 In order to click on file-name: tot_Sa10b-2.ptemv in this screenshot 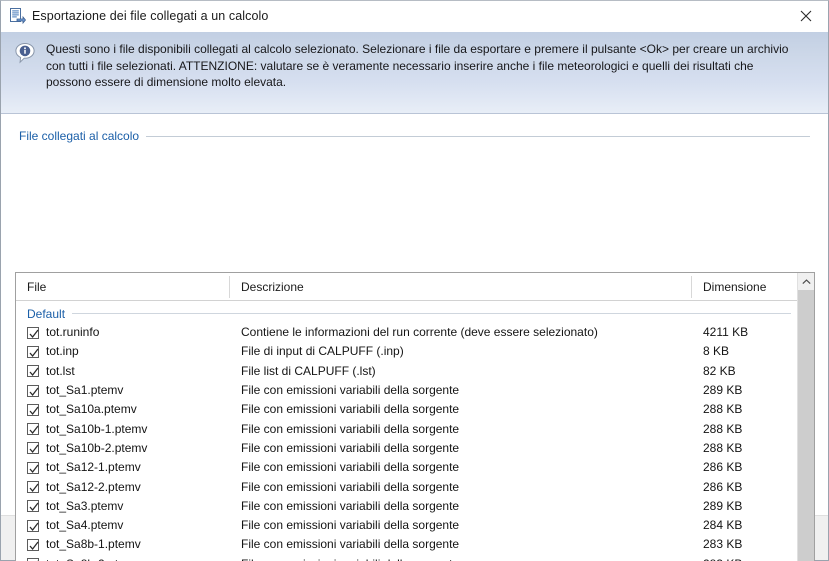, I will do `click(97, 447)`.